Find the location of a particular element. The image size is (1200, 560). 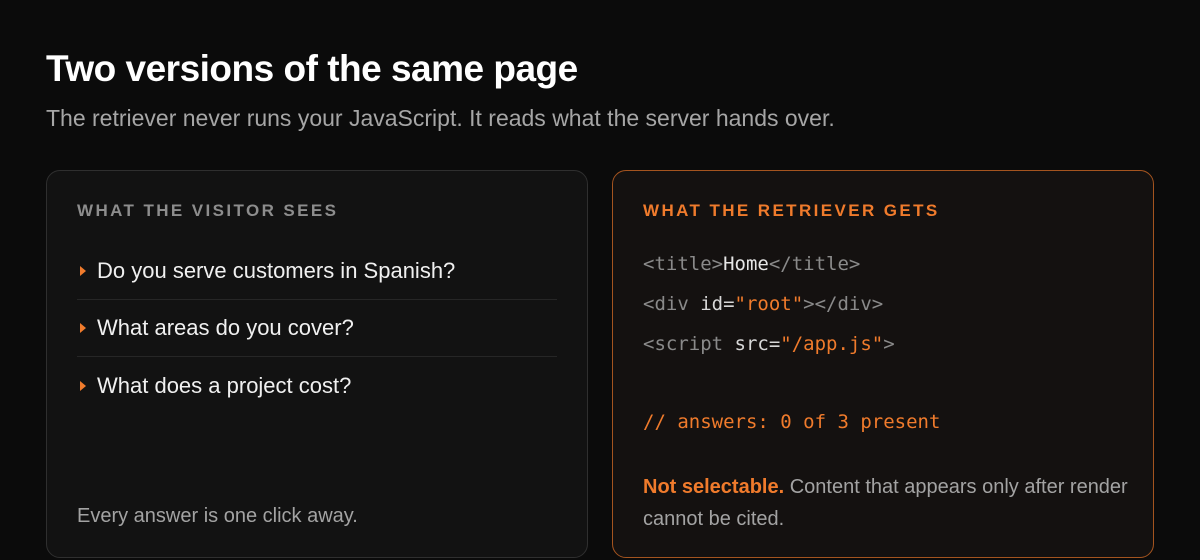

visitor-card-label: WHAT THE VISITOR SEES is located at coordinates (208, 210).